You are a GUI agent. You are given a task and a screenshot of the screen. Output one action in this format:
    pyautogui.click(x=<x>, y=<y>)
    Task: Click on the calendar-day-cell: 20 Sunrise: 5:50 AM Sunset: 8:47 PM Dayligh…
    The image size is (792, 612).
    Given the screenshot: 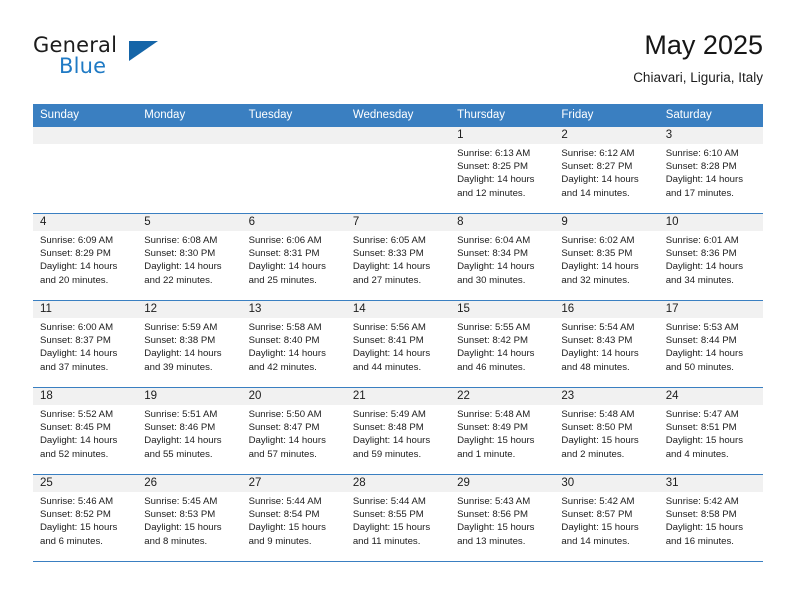 What is the action you would take?
    pyautogui.click(x=293, y=431)
    